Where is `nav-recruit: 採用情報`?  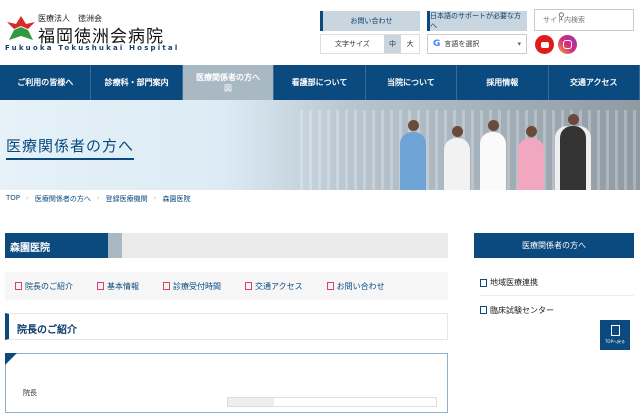
nav-recruit: 採用情報 is located at coordinates (503, 82).